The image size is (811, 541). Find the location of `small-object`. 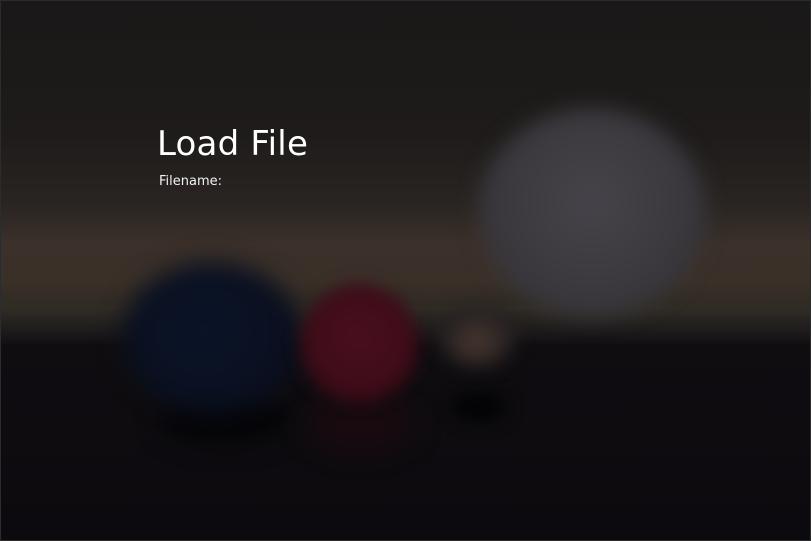

small-object is located at coordinates (477, 336).